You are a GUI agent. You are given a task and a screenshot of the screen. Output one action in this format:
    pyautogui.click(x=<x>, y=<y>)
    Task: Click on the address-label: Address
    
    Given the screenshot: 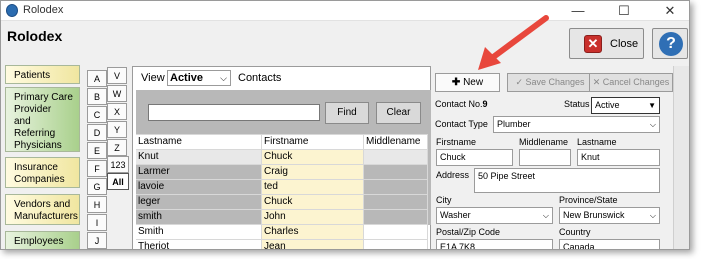 What is the action you would take?
    pyautogui.click(x=453, y=175)
    